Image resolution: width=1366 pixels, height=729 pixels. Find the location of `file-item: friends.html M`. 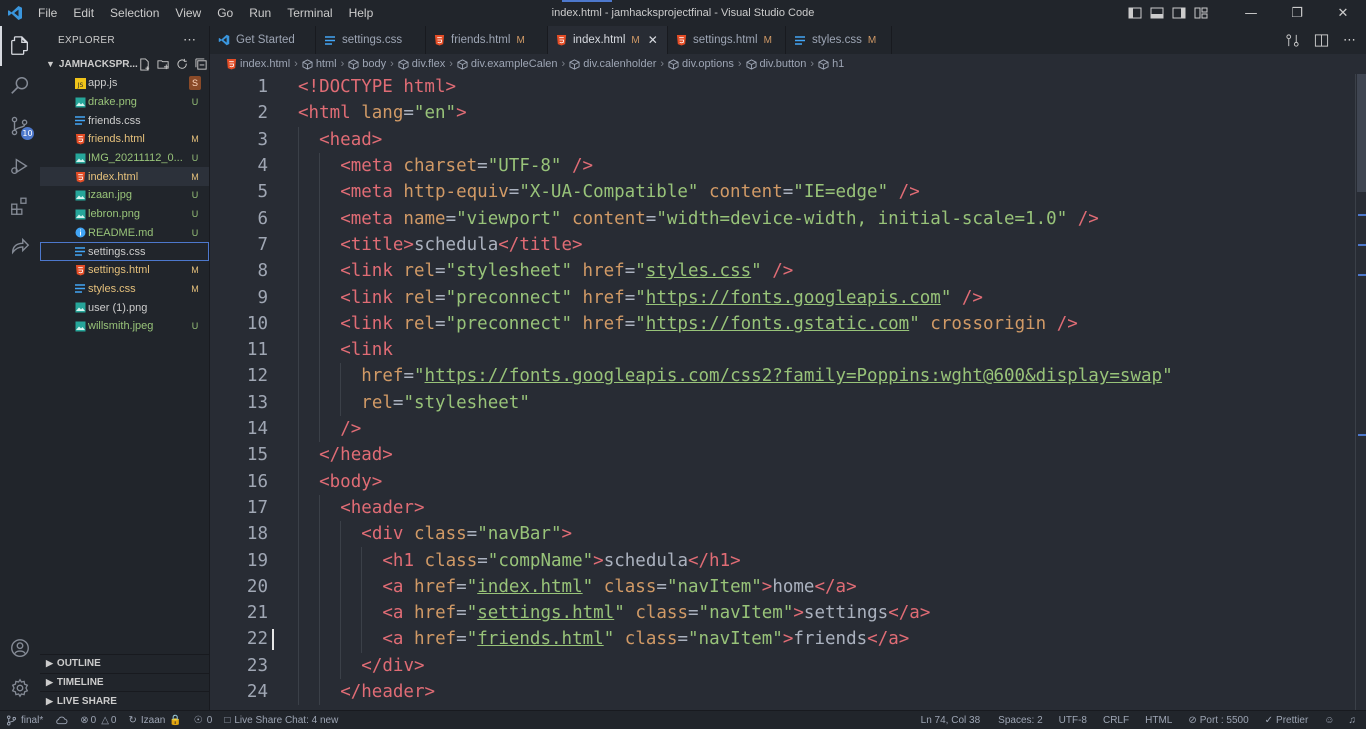

file-item: friends.html M is located at coordinates (124, 139).